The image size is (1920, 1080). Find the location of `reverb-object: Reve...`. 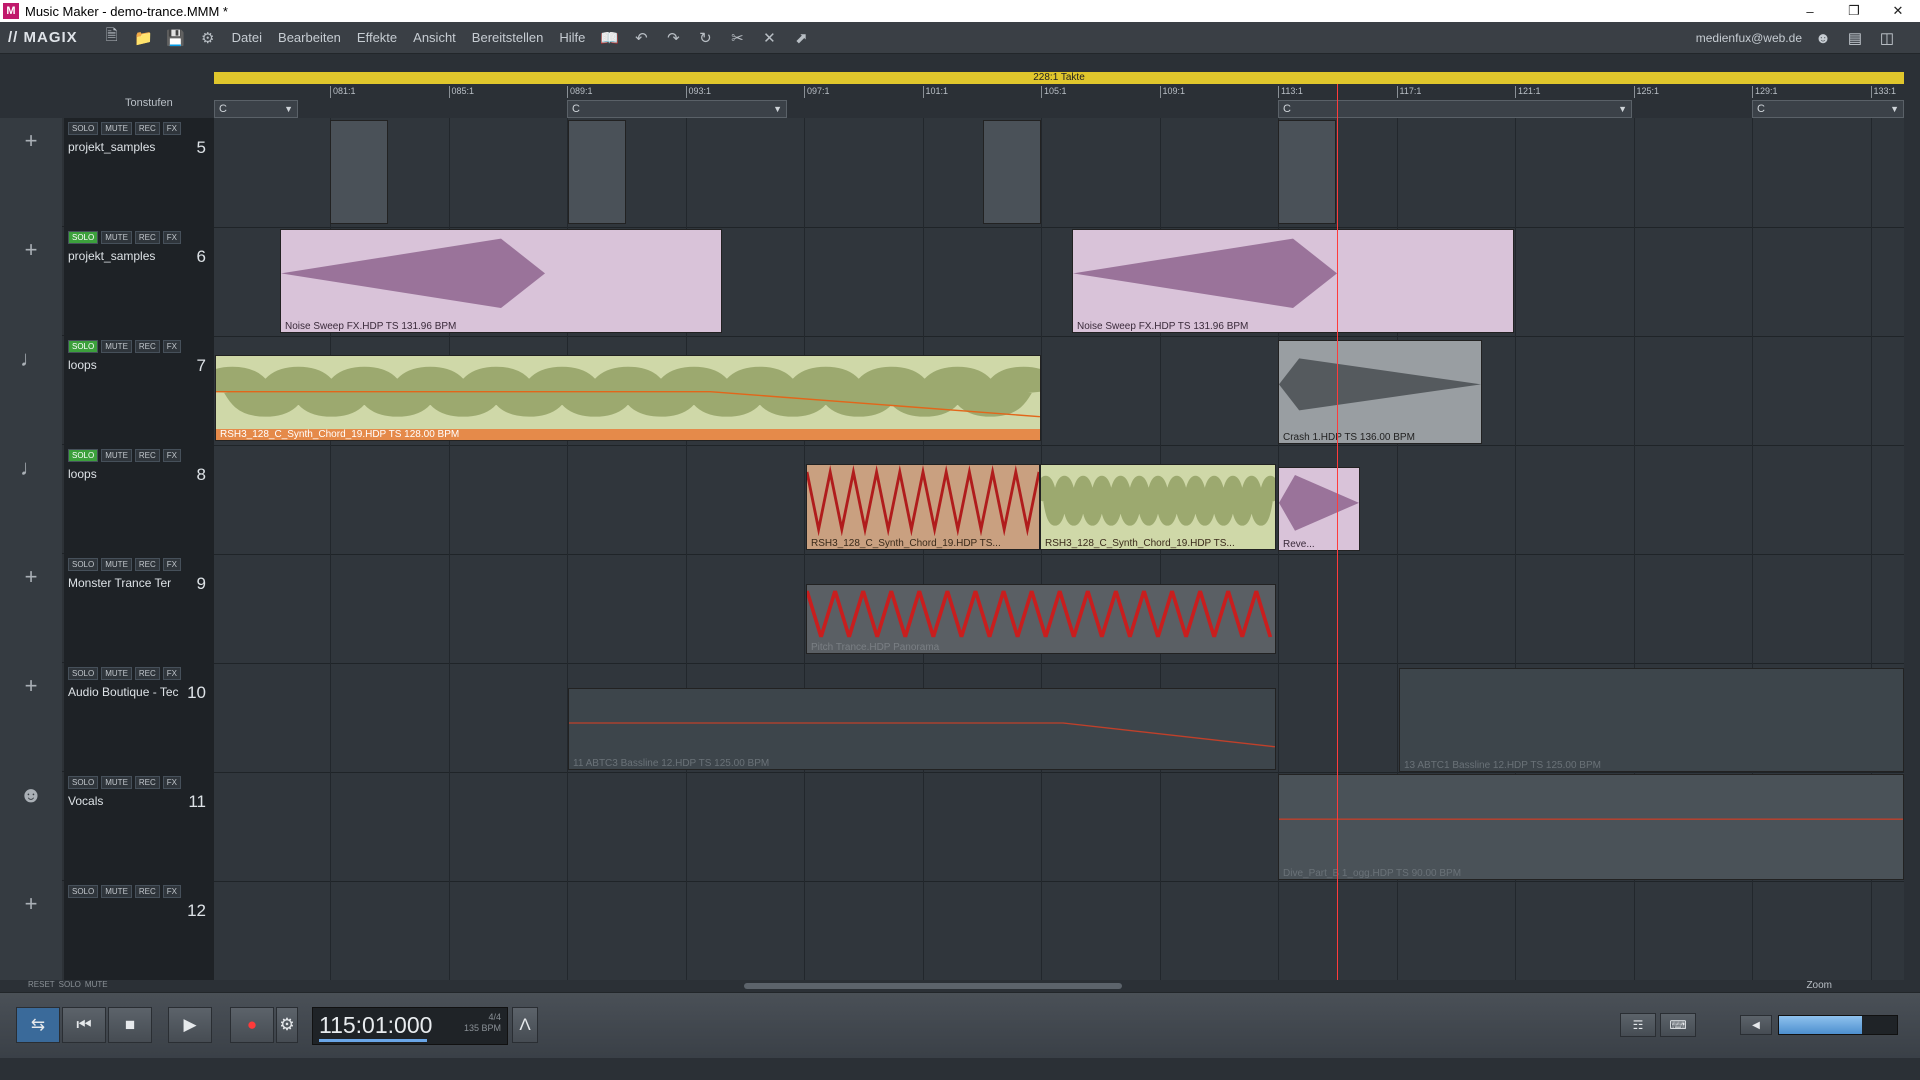

reverb-object: Reve... is located at coordinates (1319, 509).